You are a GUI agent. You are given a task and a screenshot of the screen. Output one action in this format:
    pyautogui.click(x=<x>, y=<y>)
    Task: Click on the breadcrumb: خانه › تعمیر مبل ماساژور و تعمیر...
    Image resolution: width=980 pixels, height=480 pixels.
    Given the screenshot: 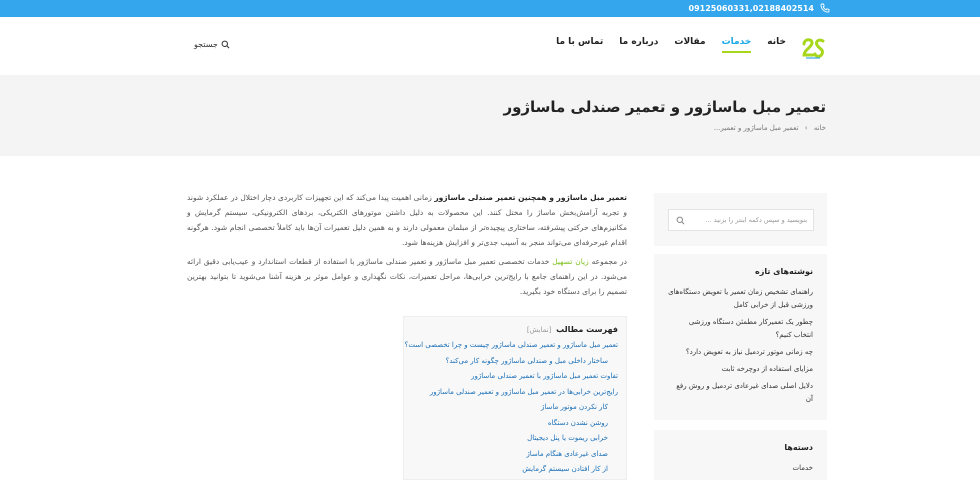 What is the action you would take?
    pyautogui.click(x=770, y=128)
    